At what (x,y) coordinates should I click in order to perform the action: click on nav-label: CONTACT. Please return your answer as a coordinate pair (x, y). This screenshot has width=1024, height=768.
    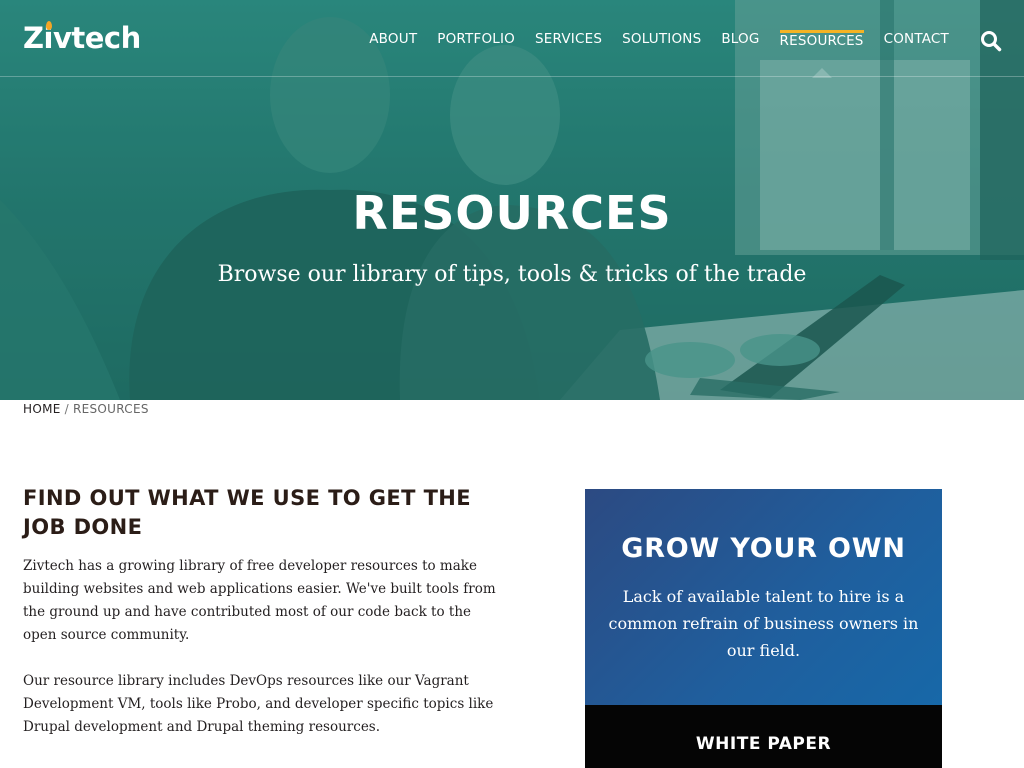
    Looking at the image, I should click on (916, 38).